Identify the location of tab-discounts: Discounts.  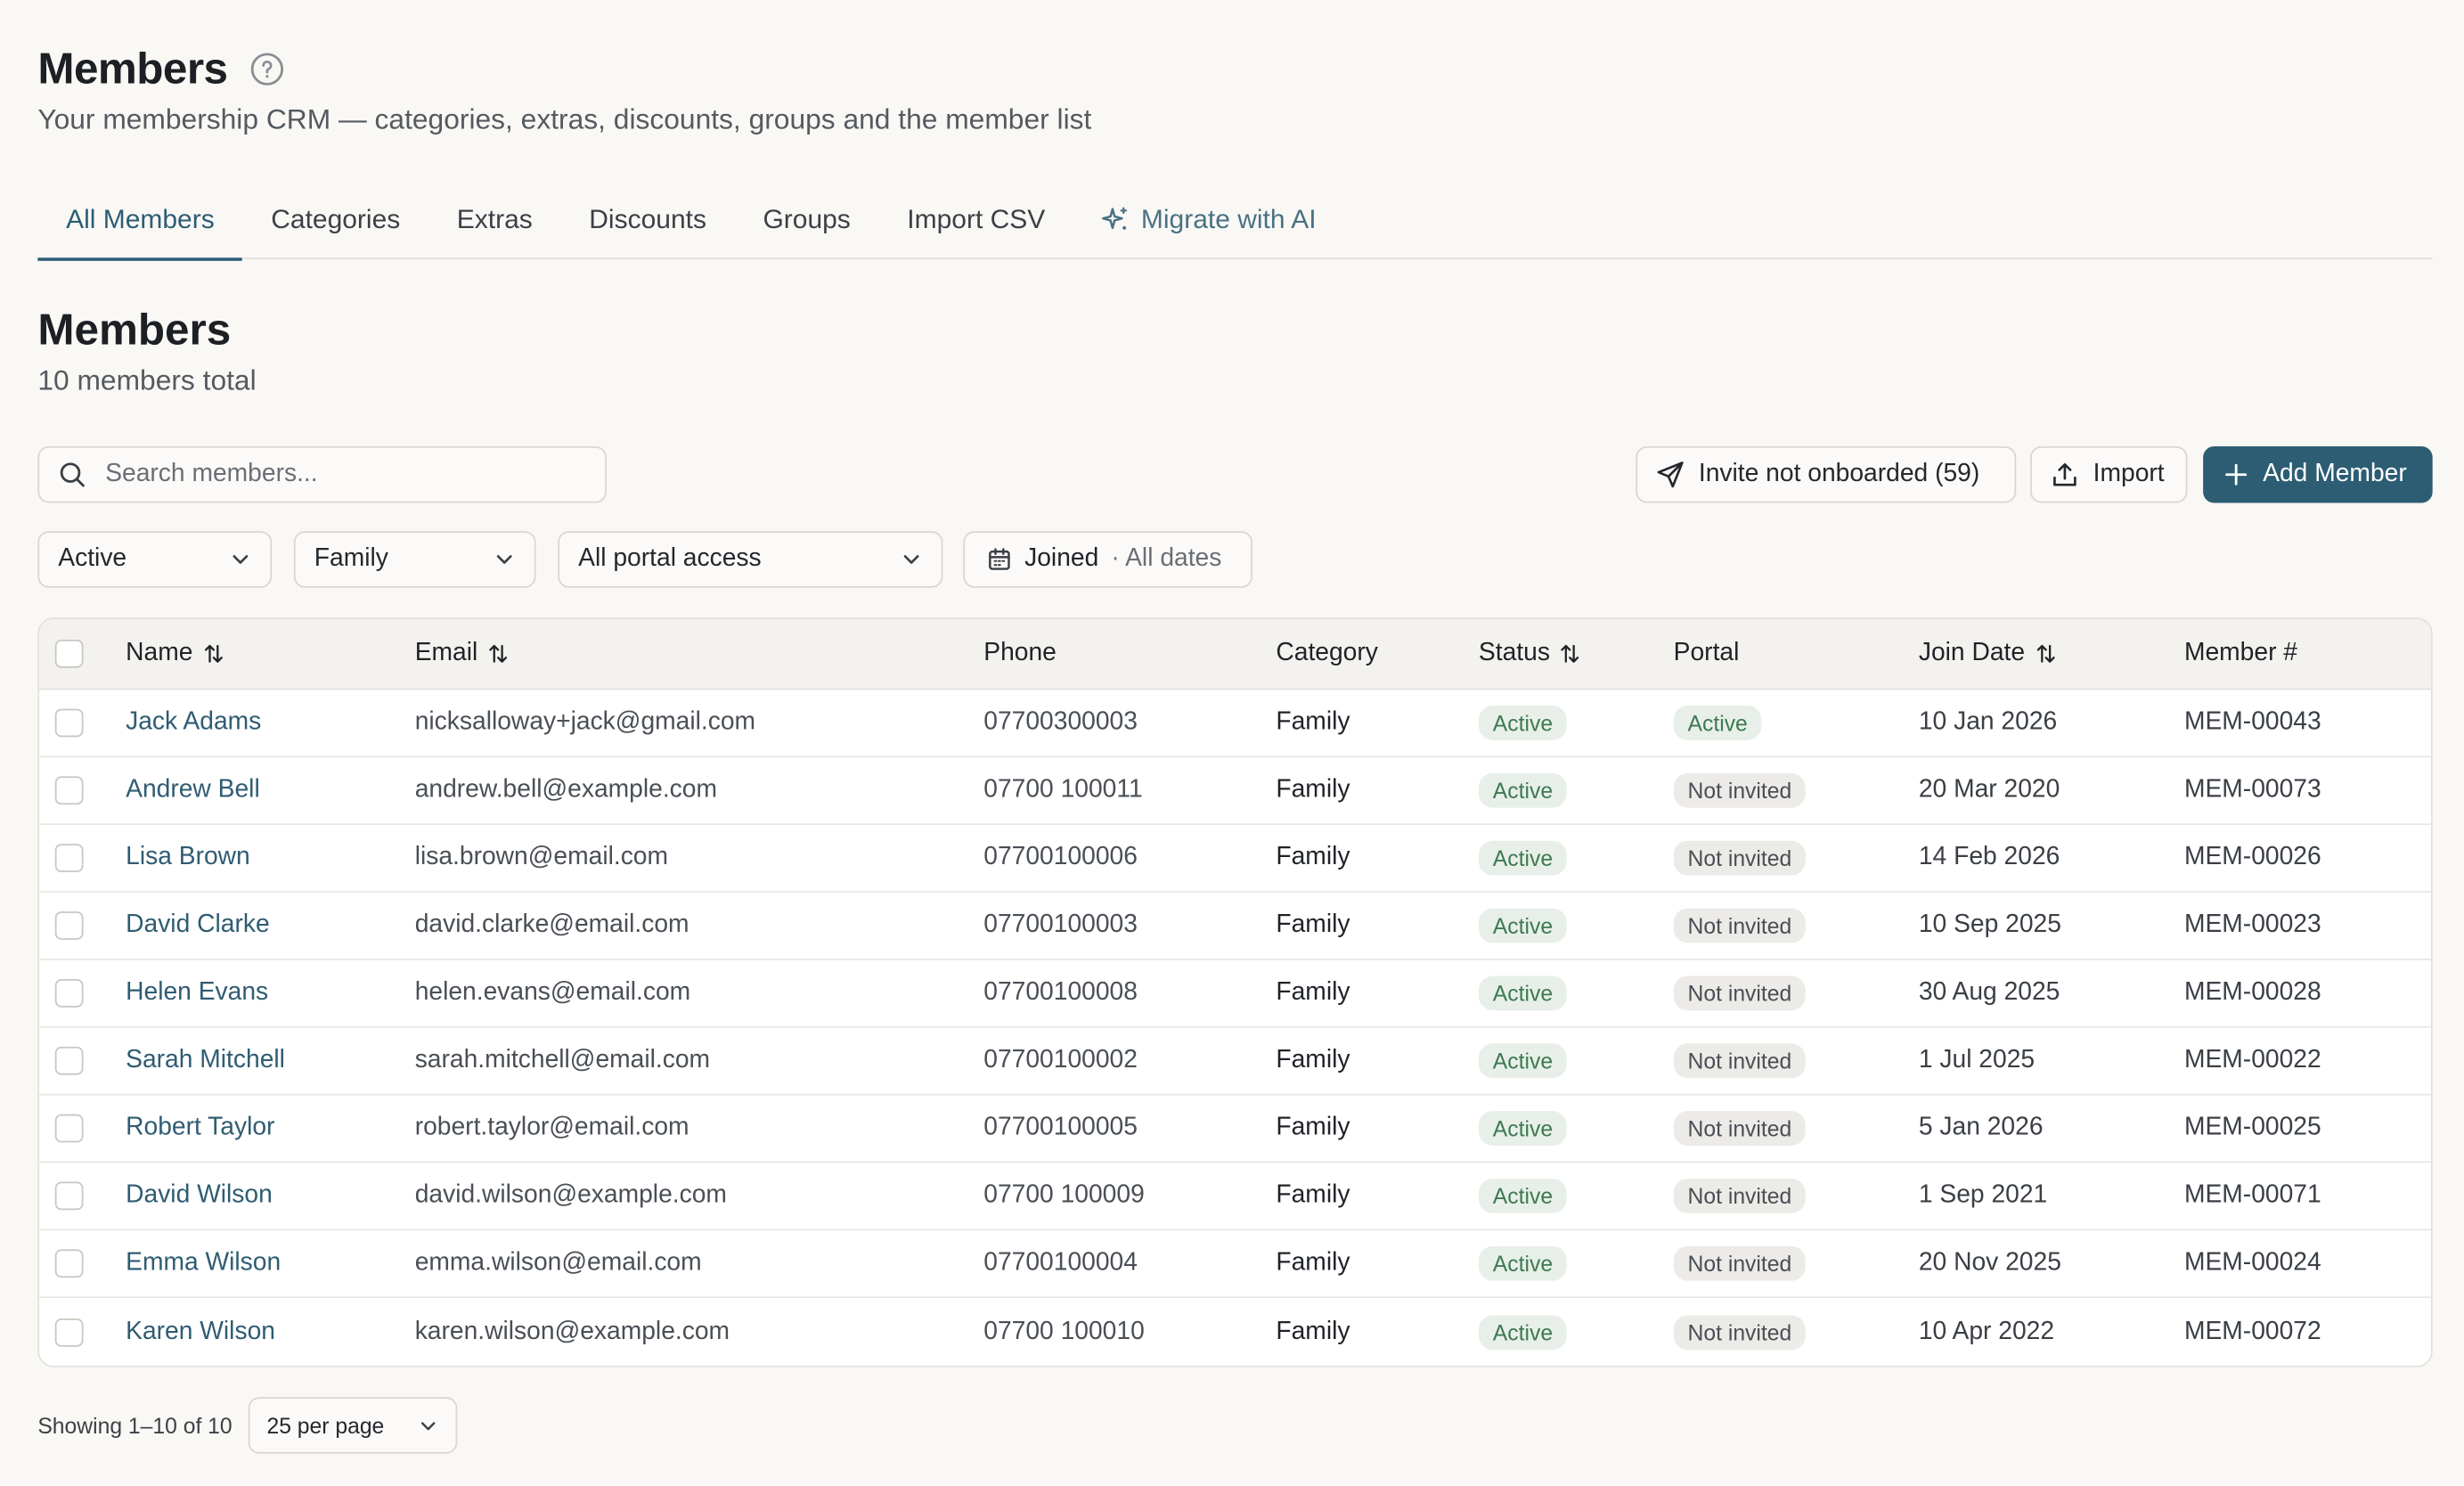
(648, 222).